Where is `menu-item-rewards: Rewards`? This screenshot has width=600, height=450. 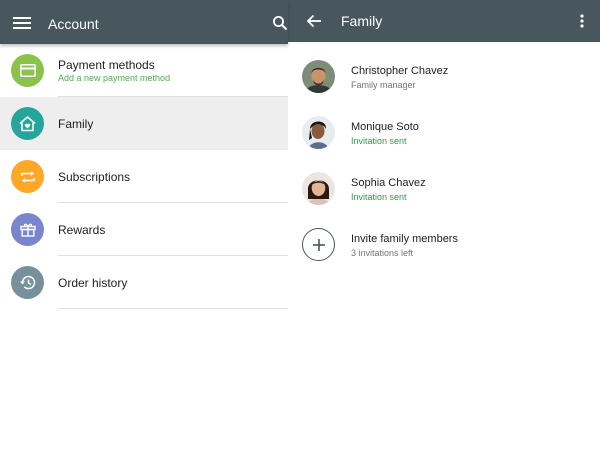
menu-item-rewards: Rewards is located at coordinates (144, 229).